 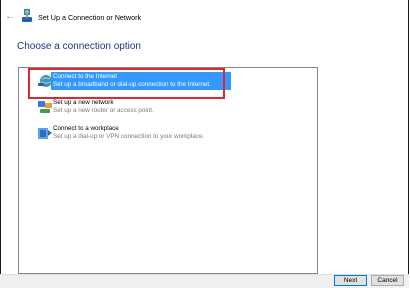 What do you see at coordinates (83, 102) in the screenshot?
I see `option-title: Set up a new network` at bounding box center [83, 102].